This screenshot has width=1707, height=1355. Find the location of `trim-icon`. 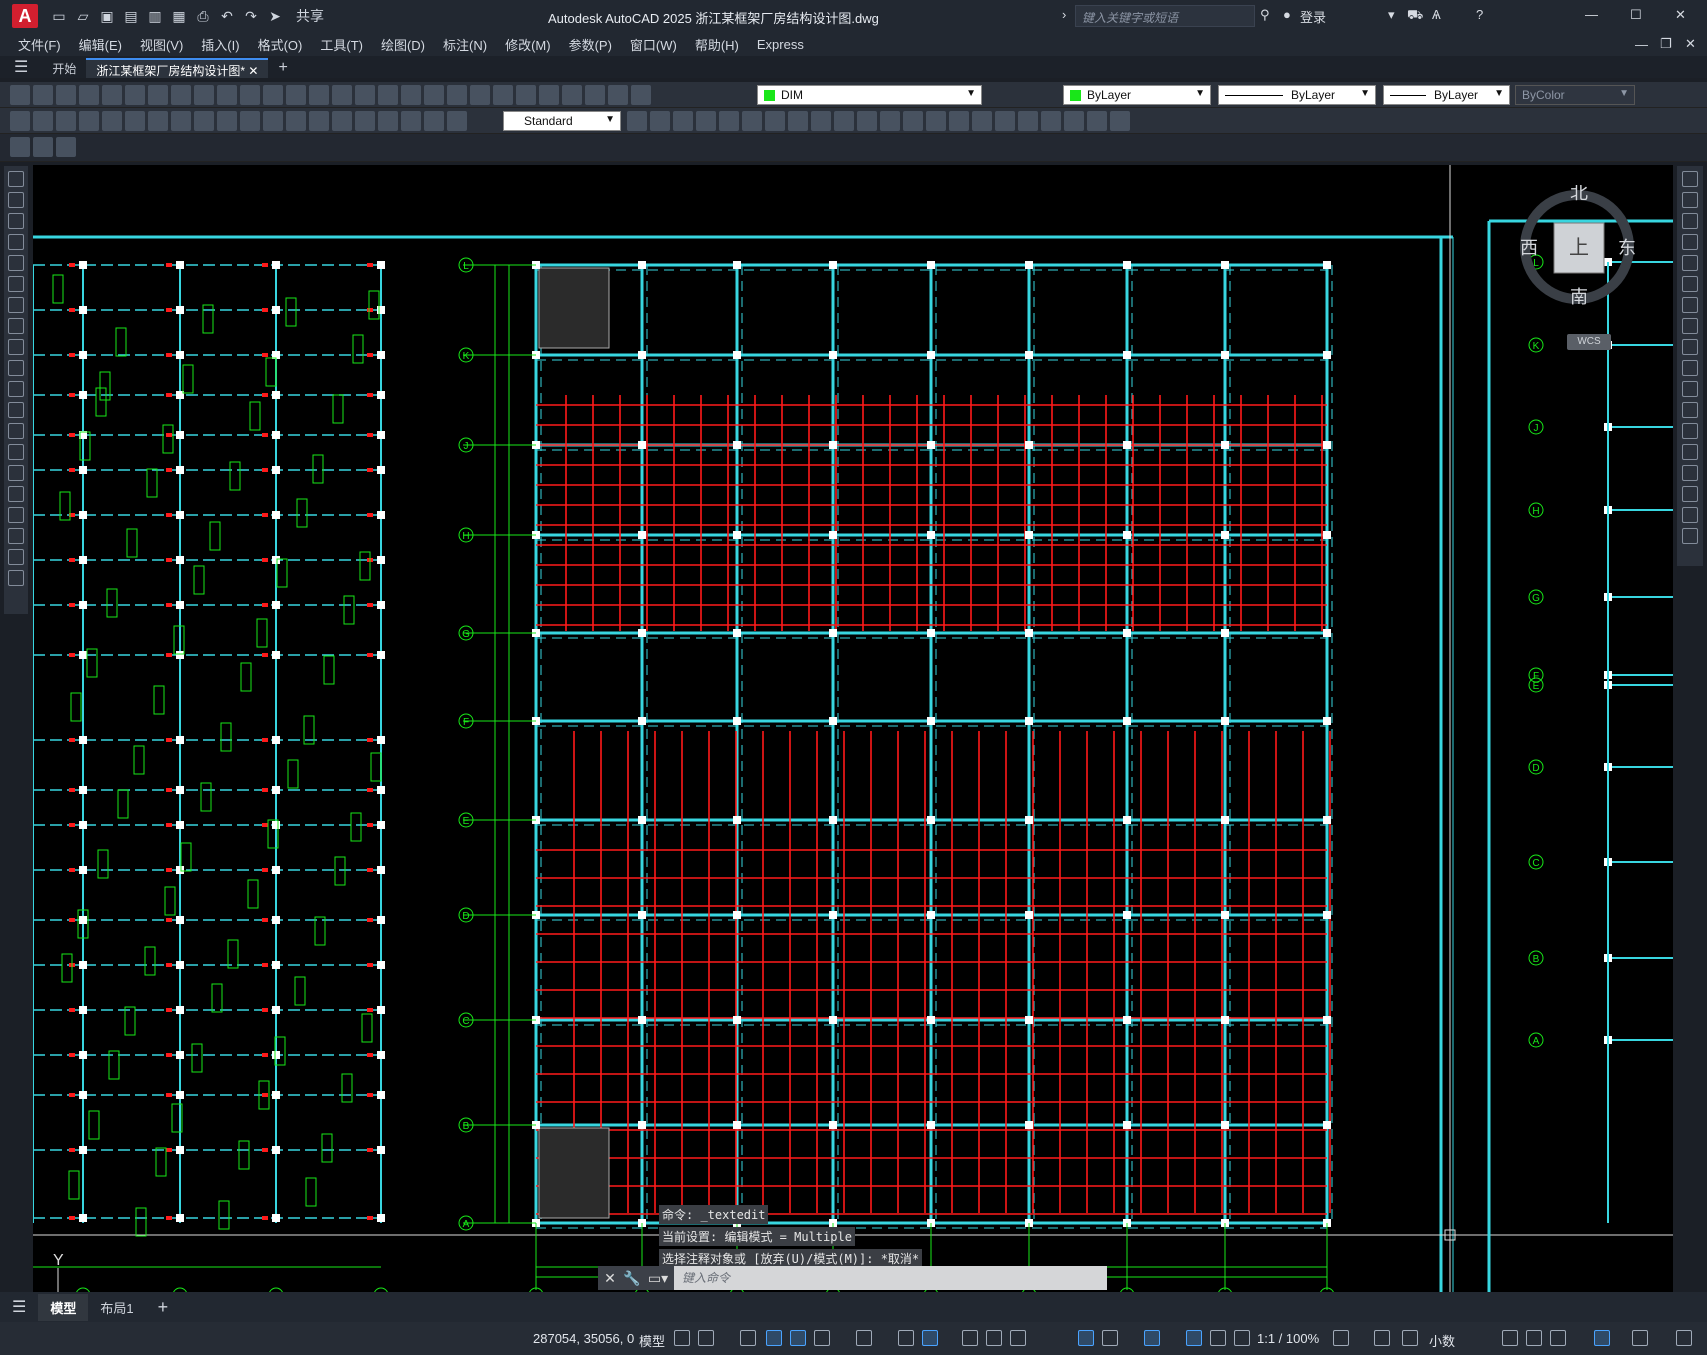

trim-icon is located at coordinates (1690, 368).